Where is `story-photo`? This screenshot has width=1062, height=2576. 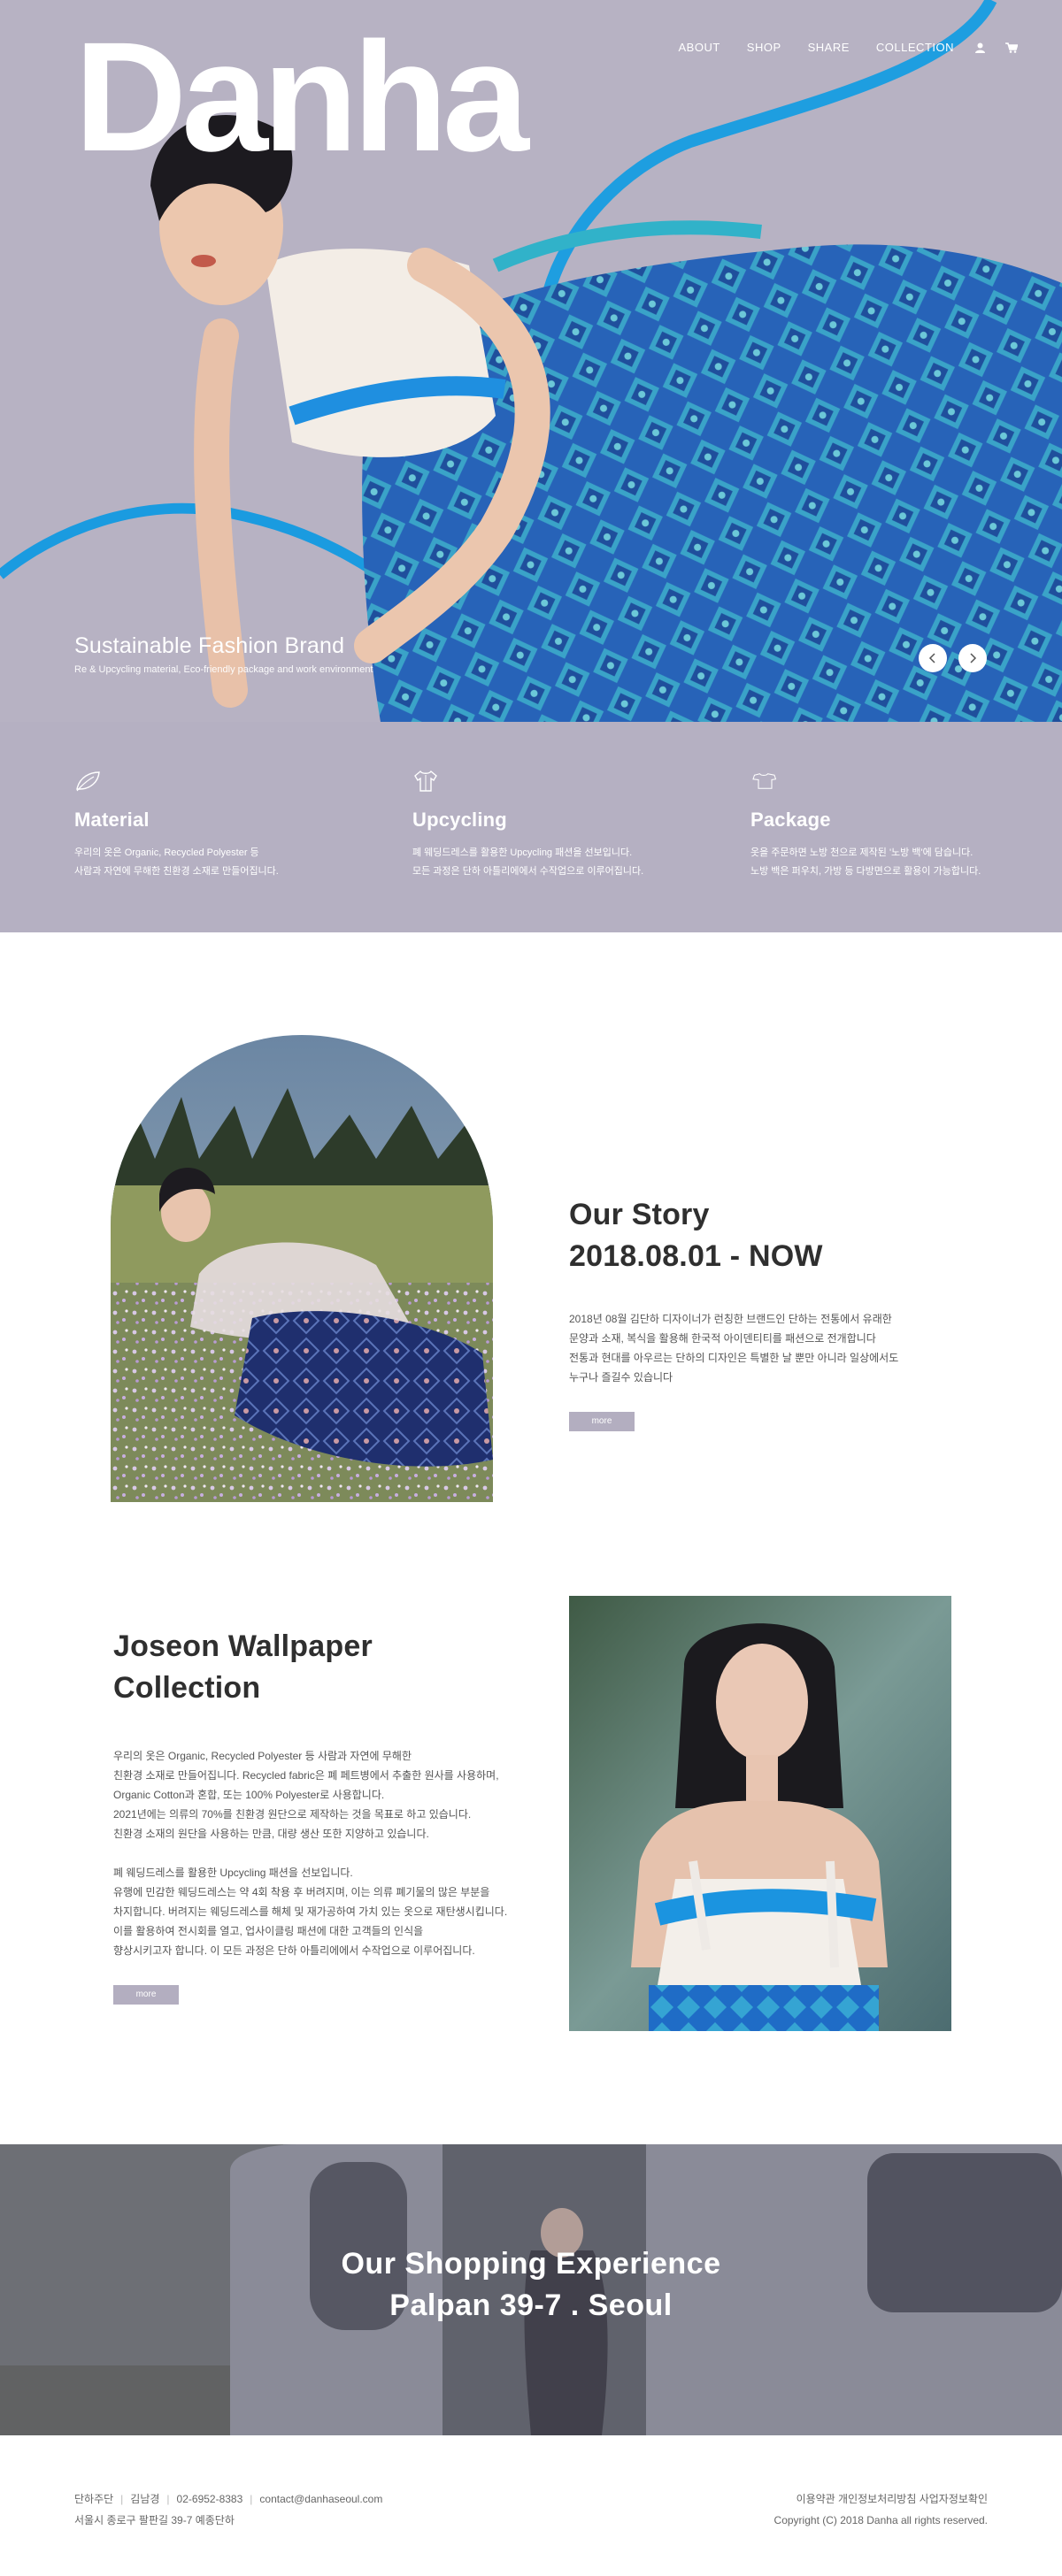
story-photo is located at coordinates (302, 1268).